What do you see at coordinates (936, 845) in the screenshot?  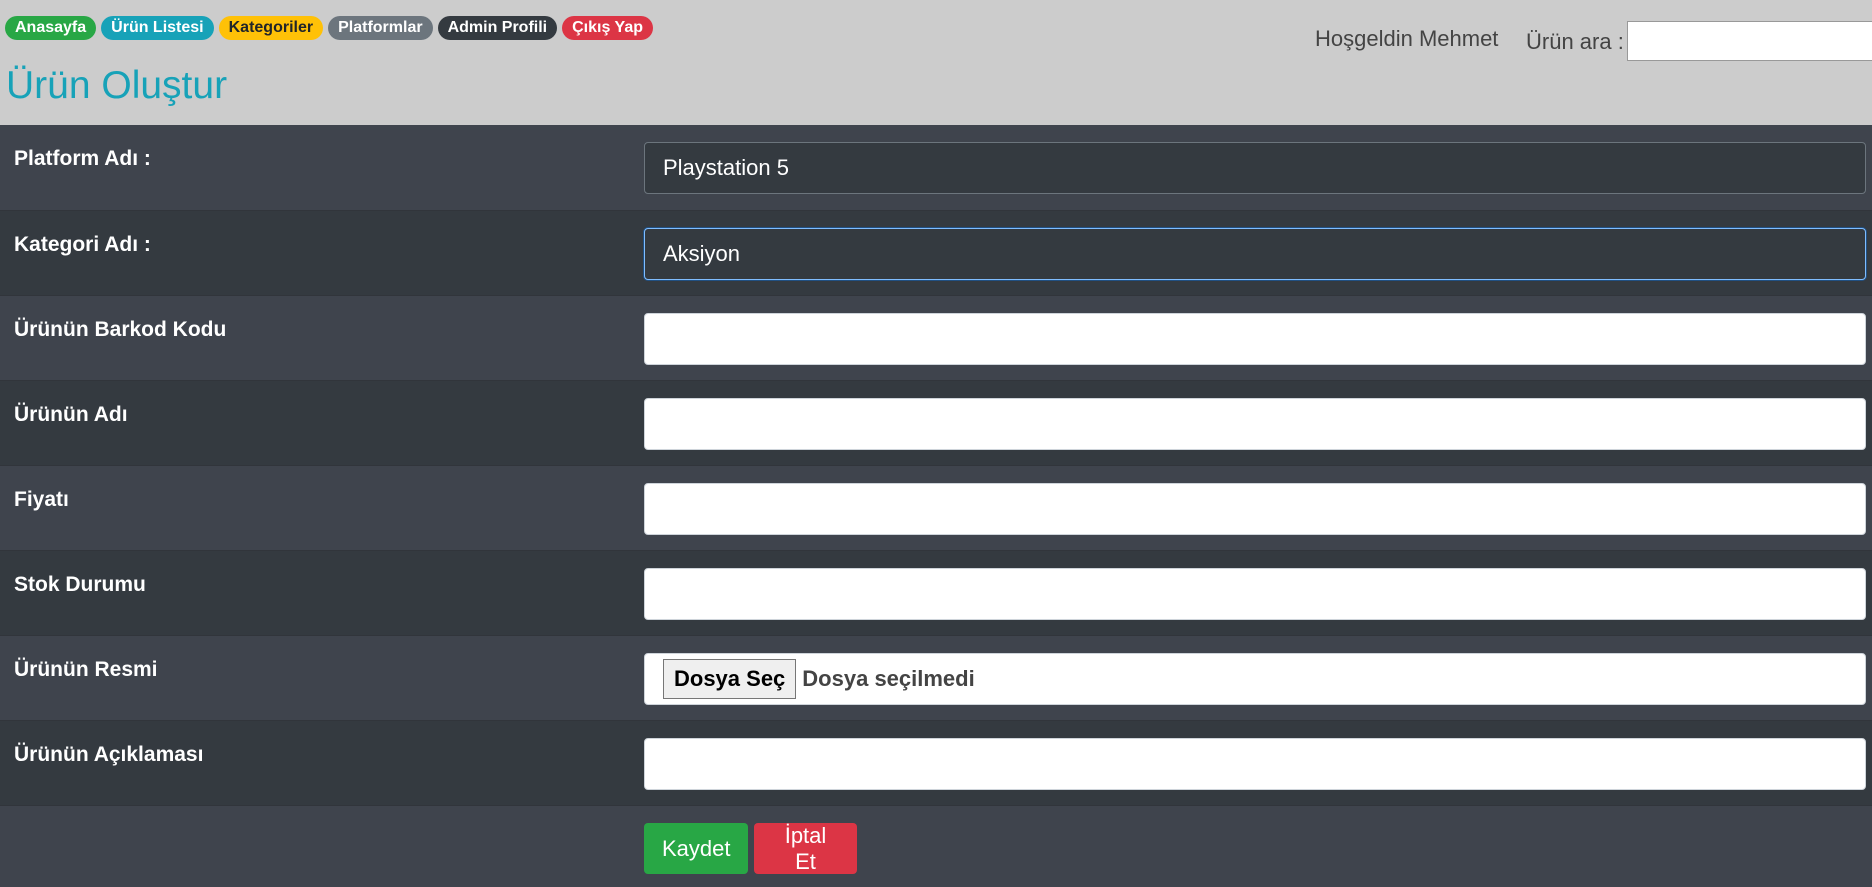 I see `form-actions: Kaydet İptal Et` at bounding box center [936, 845].